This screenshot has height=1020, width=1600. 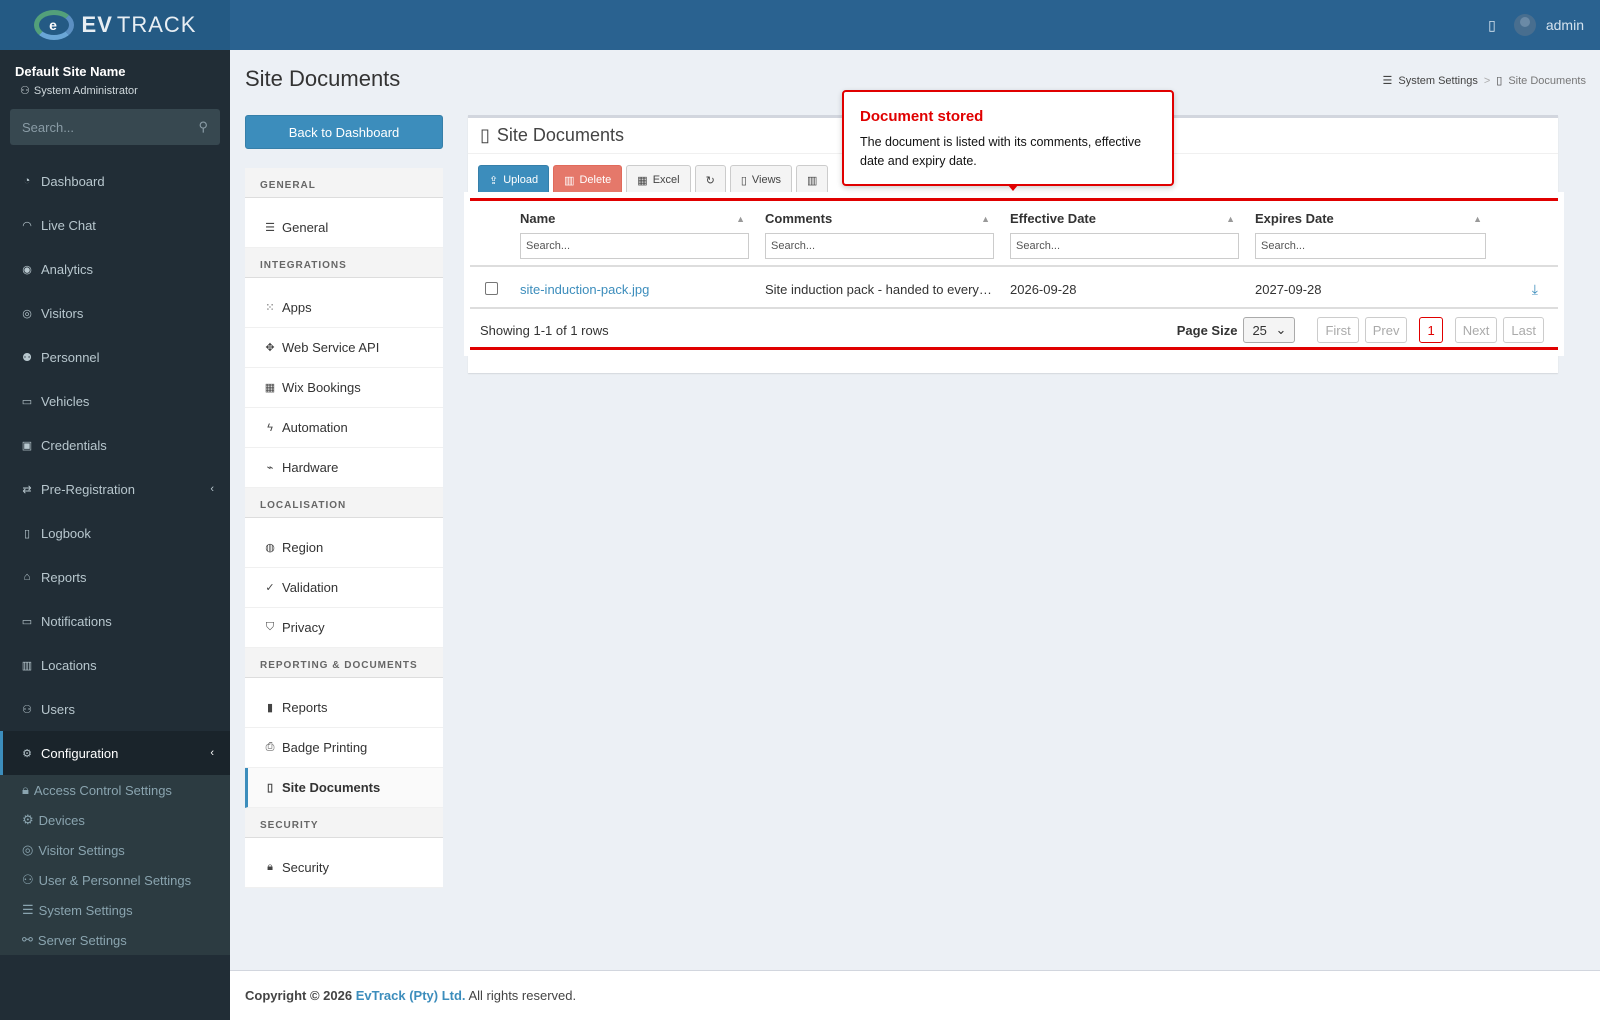 I want to click on column-header-label: Comments, so click(x=799, y=218).